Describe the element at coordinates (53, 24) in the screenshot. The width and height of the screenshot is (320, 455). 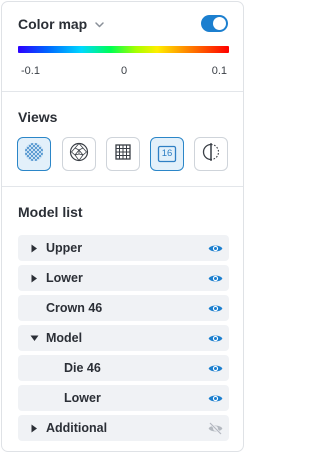
I see `color-map-title: Color map` at that location.